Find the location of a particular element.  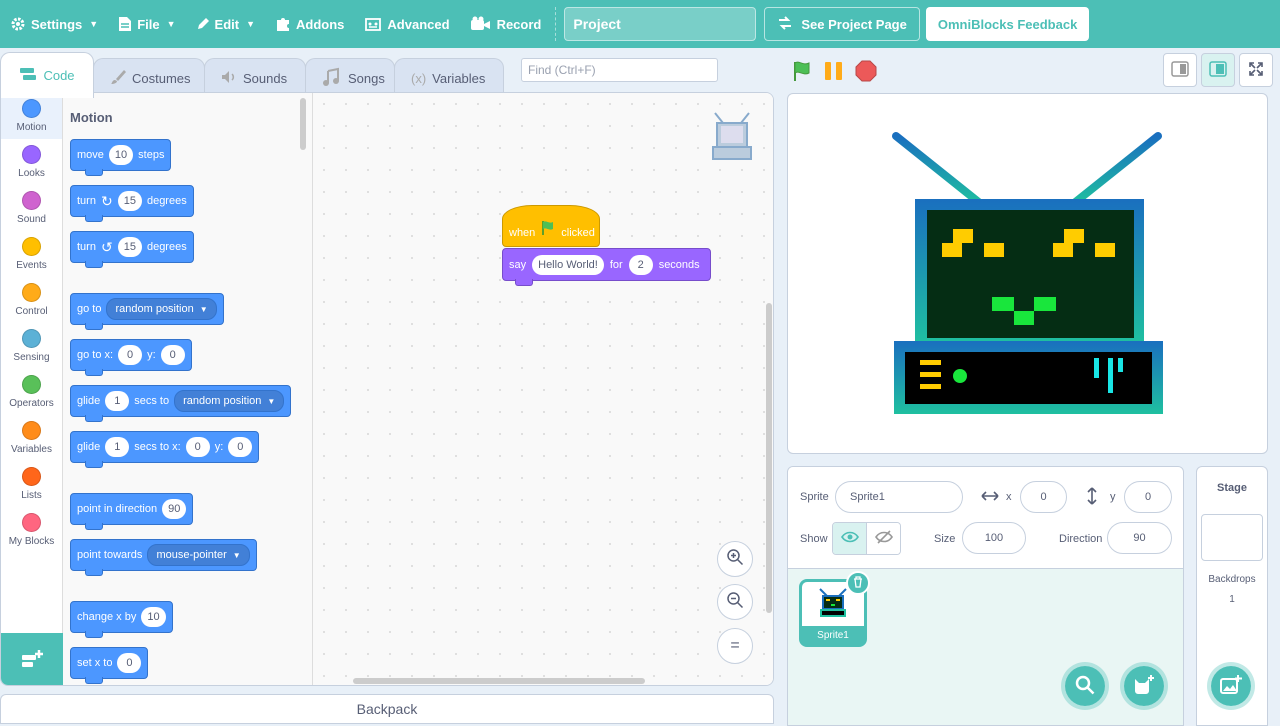

cat-plus-icon is located at coordinates (1144, 686).